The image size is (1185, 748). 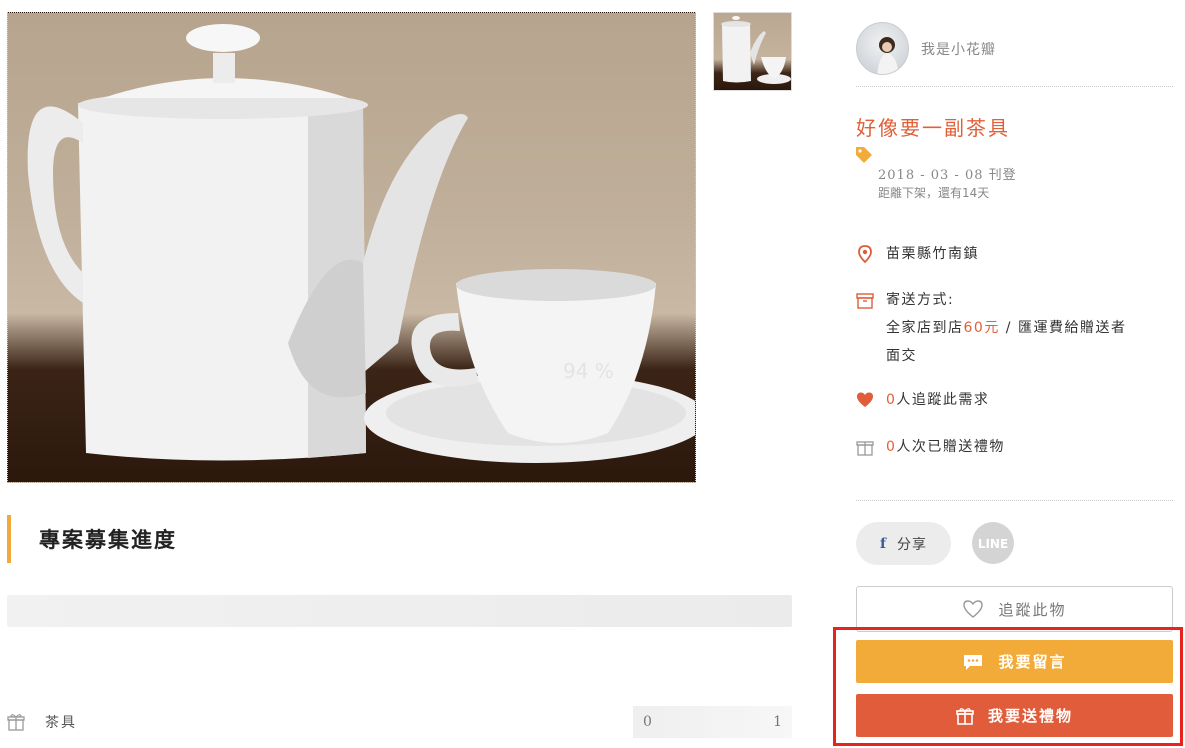 I want to click on shipping-method-prefix: 全家店到店, so click(x=925, y=328).